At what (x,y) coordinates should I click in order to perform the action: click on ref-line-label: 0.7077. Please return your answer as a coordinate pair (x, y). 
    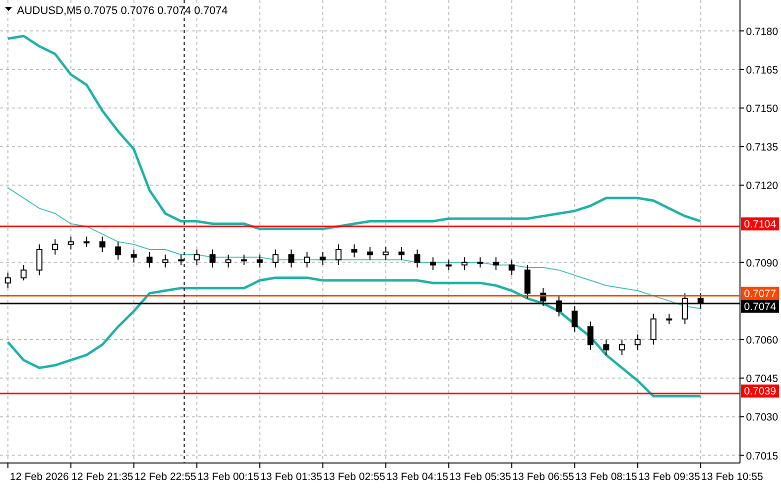
    Looking at the image, I should click on (760, 294).